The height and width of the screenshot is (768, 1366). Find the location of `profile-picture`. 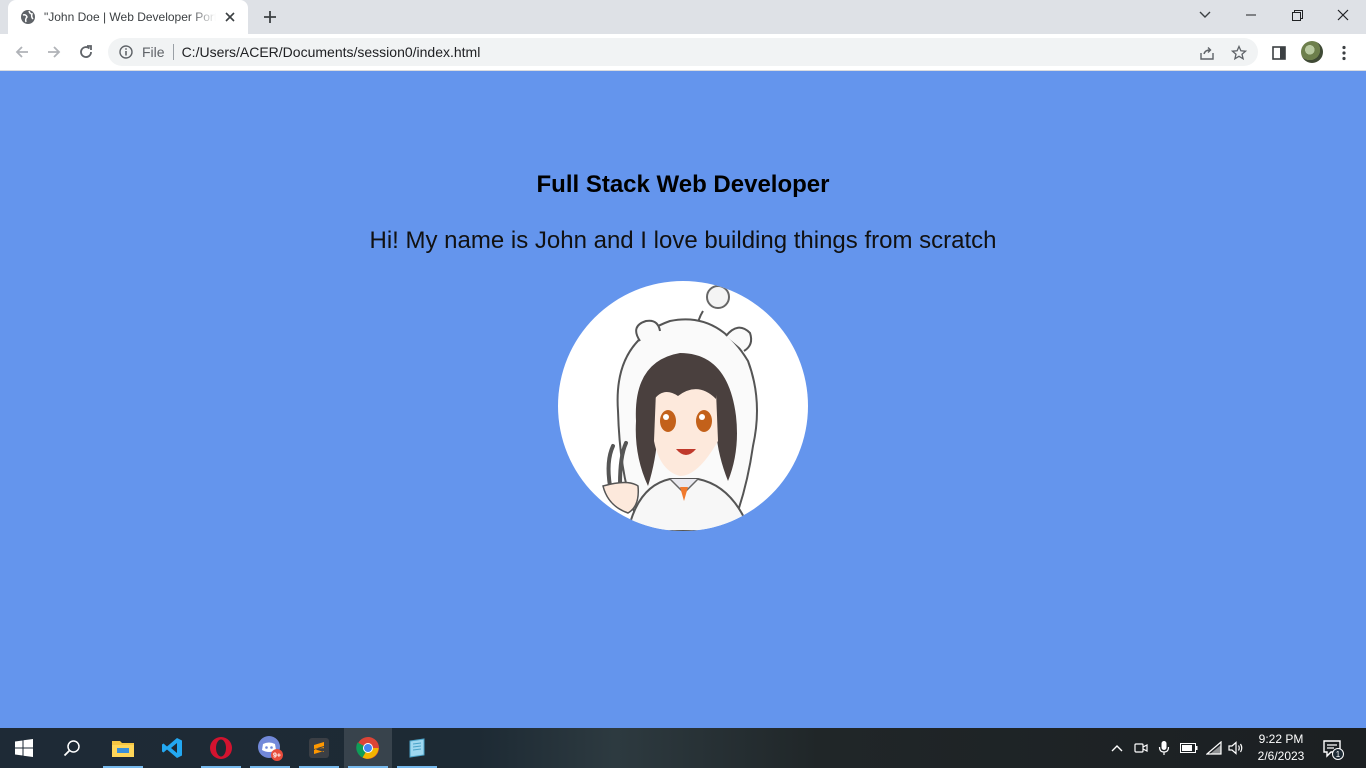

profile-picture is located at coordinates (683, 406).